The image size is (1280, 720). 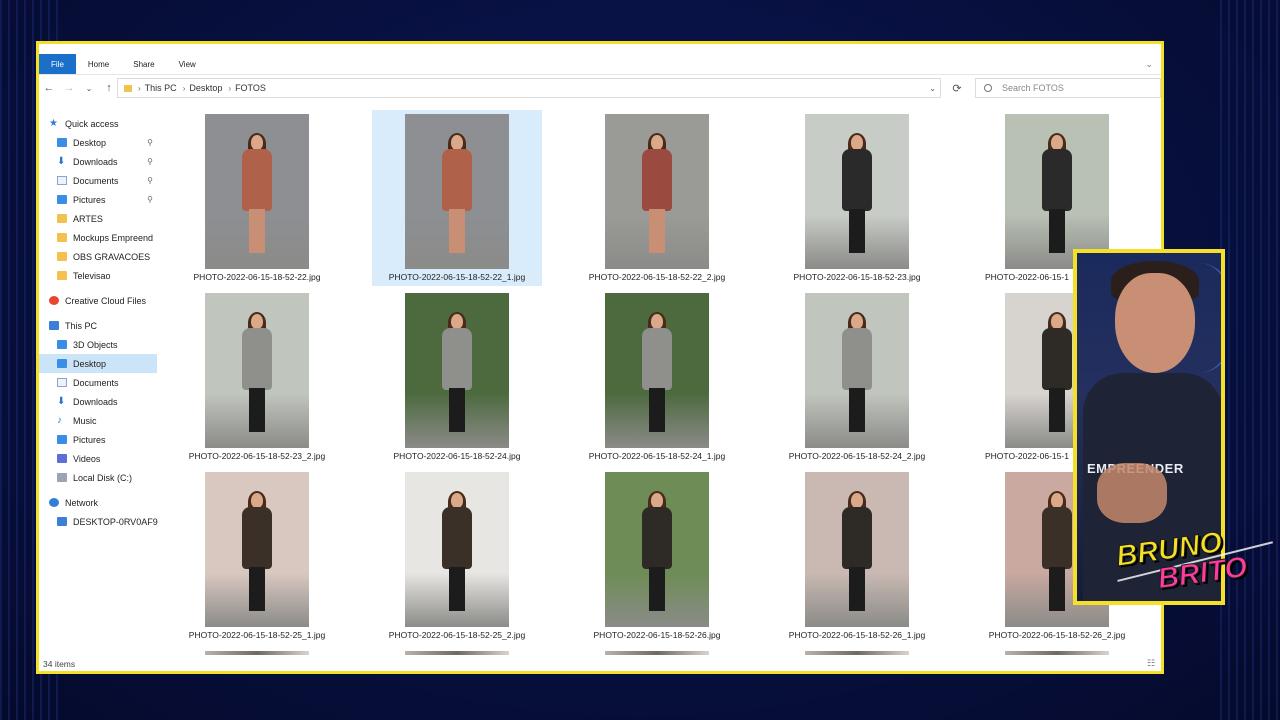 I want to click on sidebar-item: This PC, so click(x=98, y=325).